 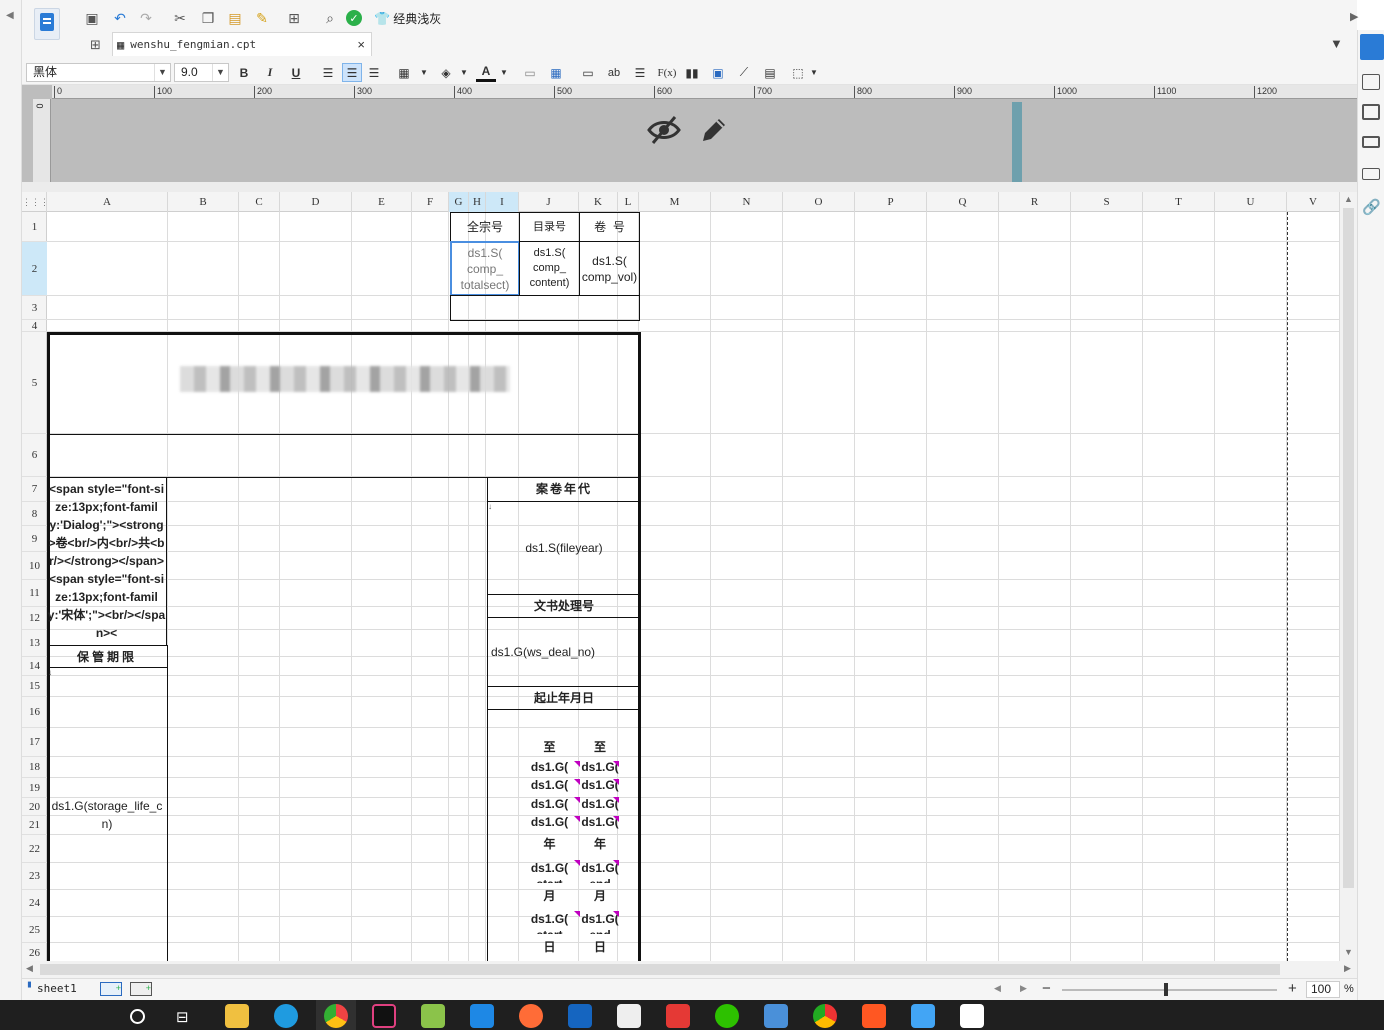 I want to click on sheet-tab: ▘ sheet1, so click(x=52, y=988).